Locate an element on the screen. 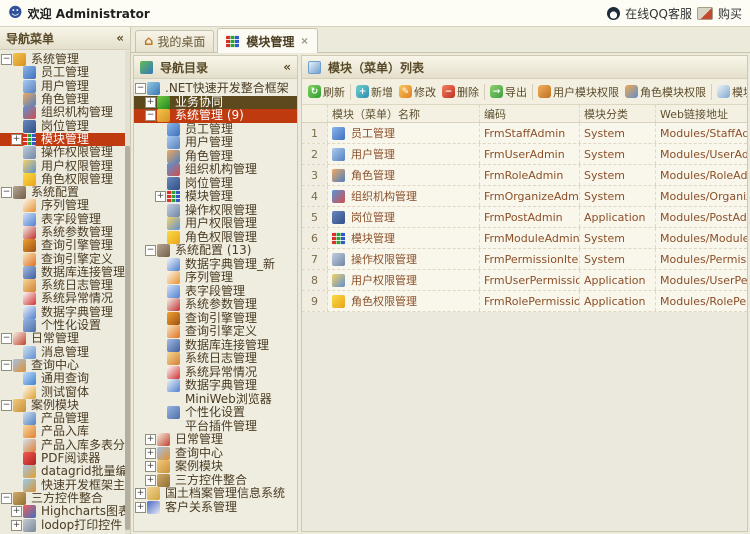  rolemodperm-button: 角色模块权限 is located at coordinates (665, 92).